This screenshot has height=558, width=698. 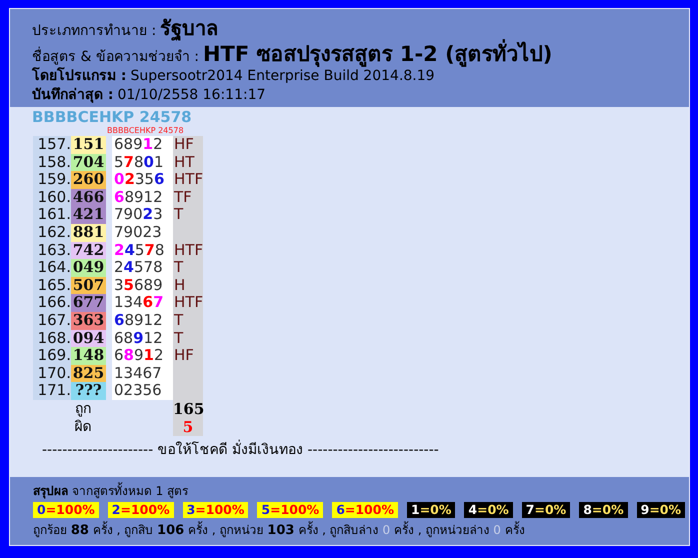 I want to click on digit-percent-badge: 4=0%, so click(x=488, y=510).